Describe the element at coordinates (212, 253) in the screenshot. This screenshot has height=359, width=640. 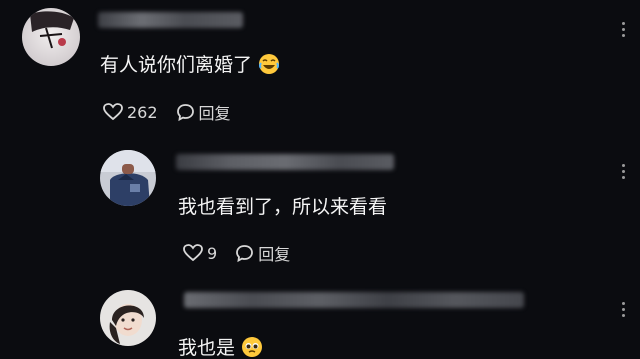
I see `like-count: 9` at that location.